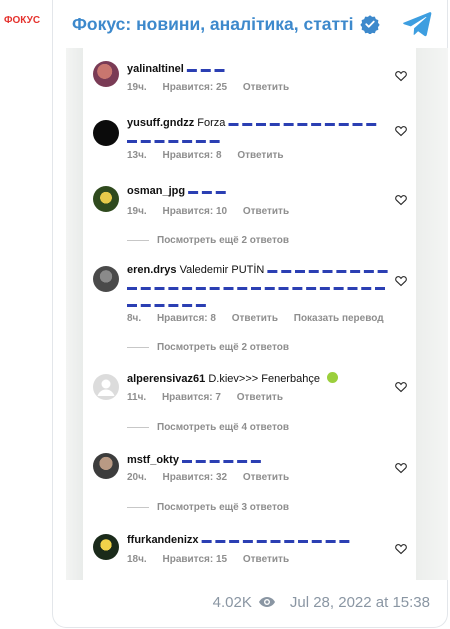  Describe the element at coordinates (156, 191) in the screenshot. I see `comment-username: osman_jpg` at that location.